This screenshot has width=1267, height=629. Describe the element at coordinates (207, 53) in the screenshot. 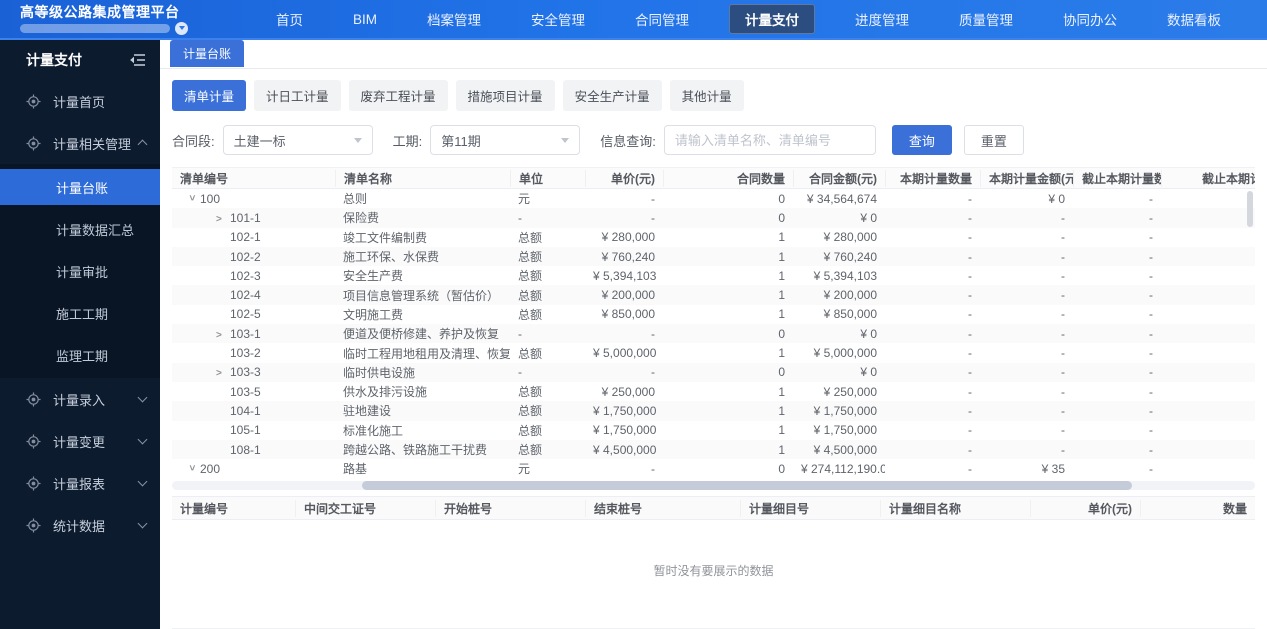

I see `page-tab-ledger: 计量台账` at that location.